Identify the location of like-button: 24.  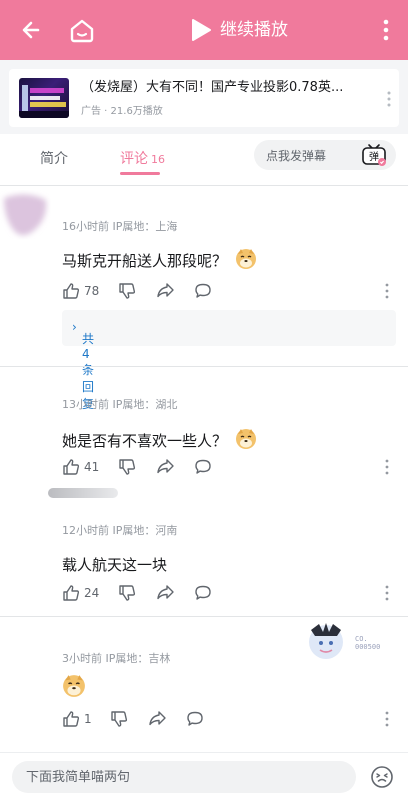
(80, 594).